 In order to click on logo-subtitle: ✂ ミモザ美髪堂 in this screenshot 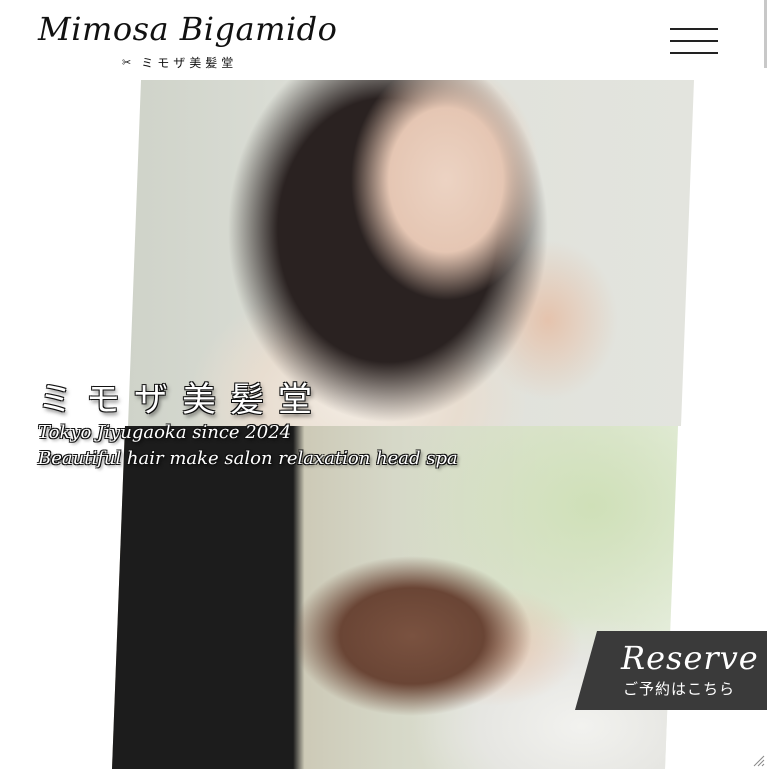, I will do `click(179, 62)`.